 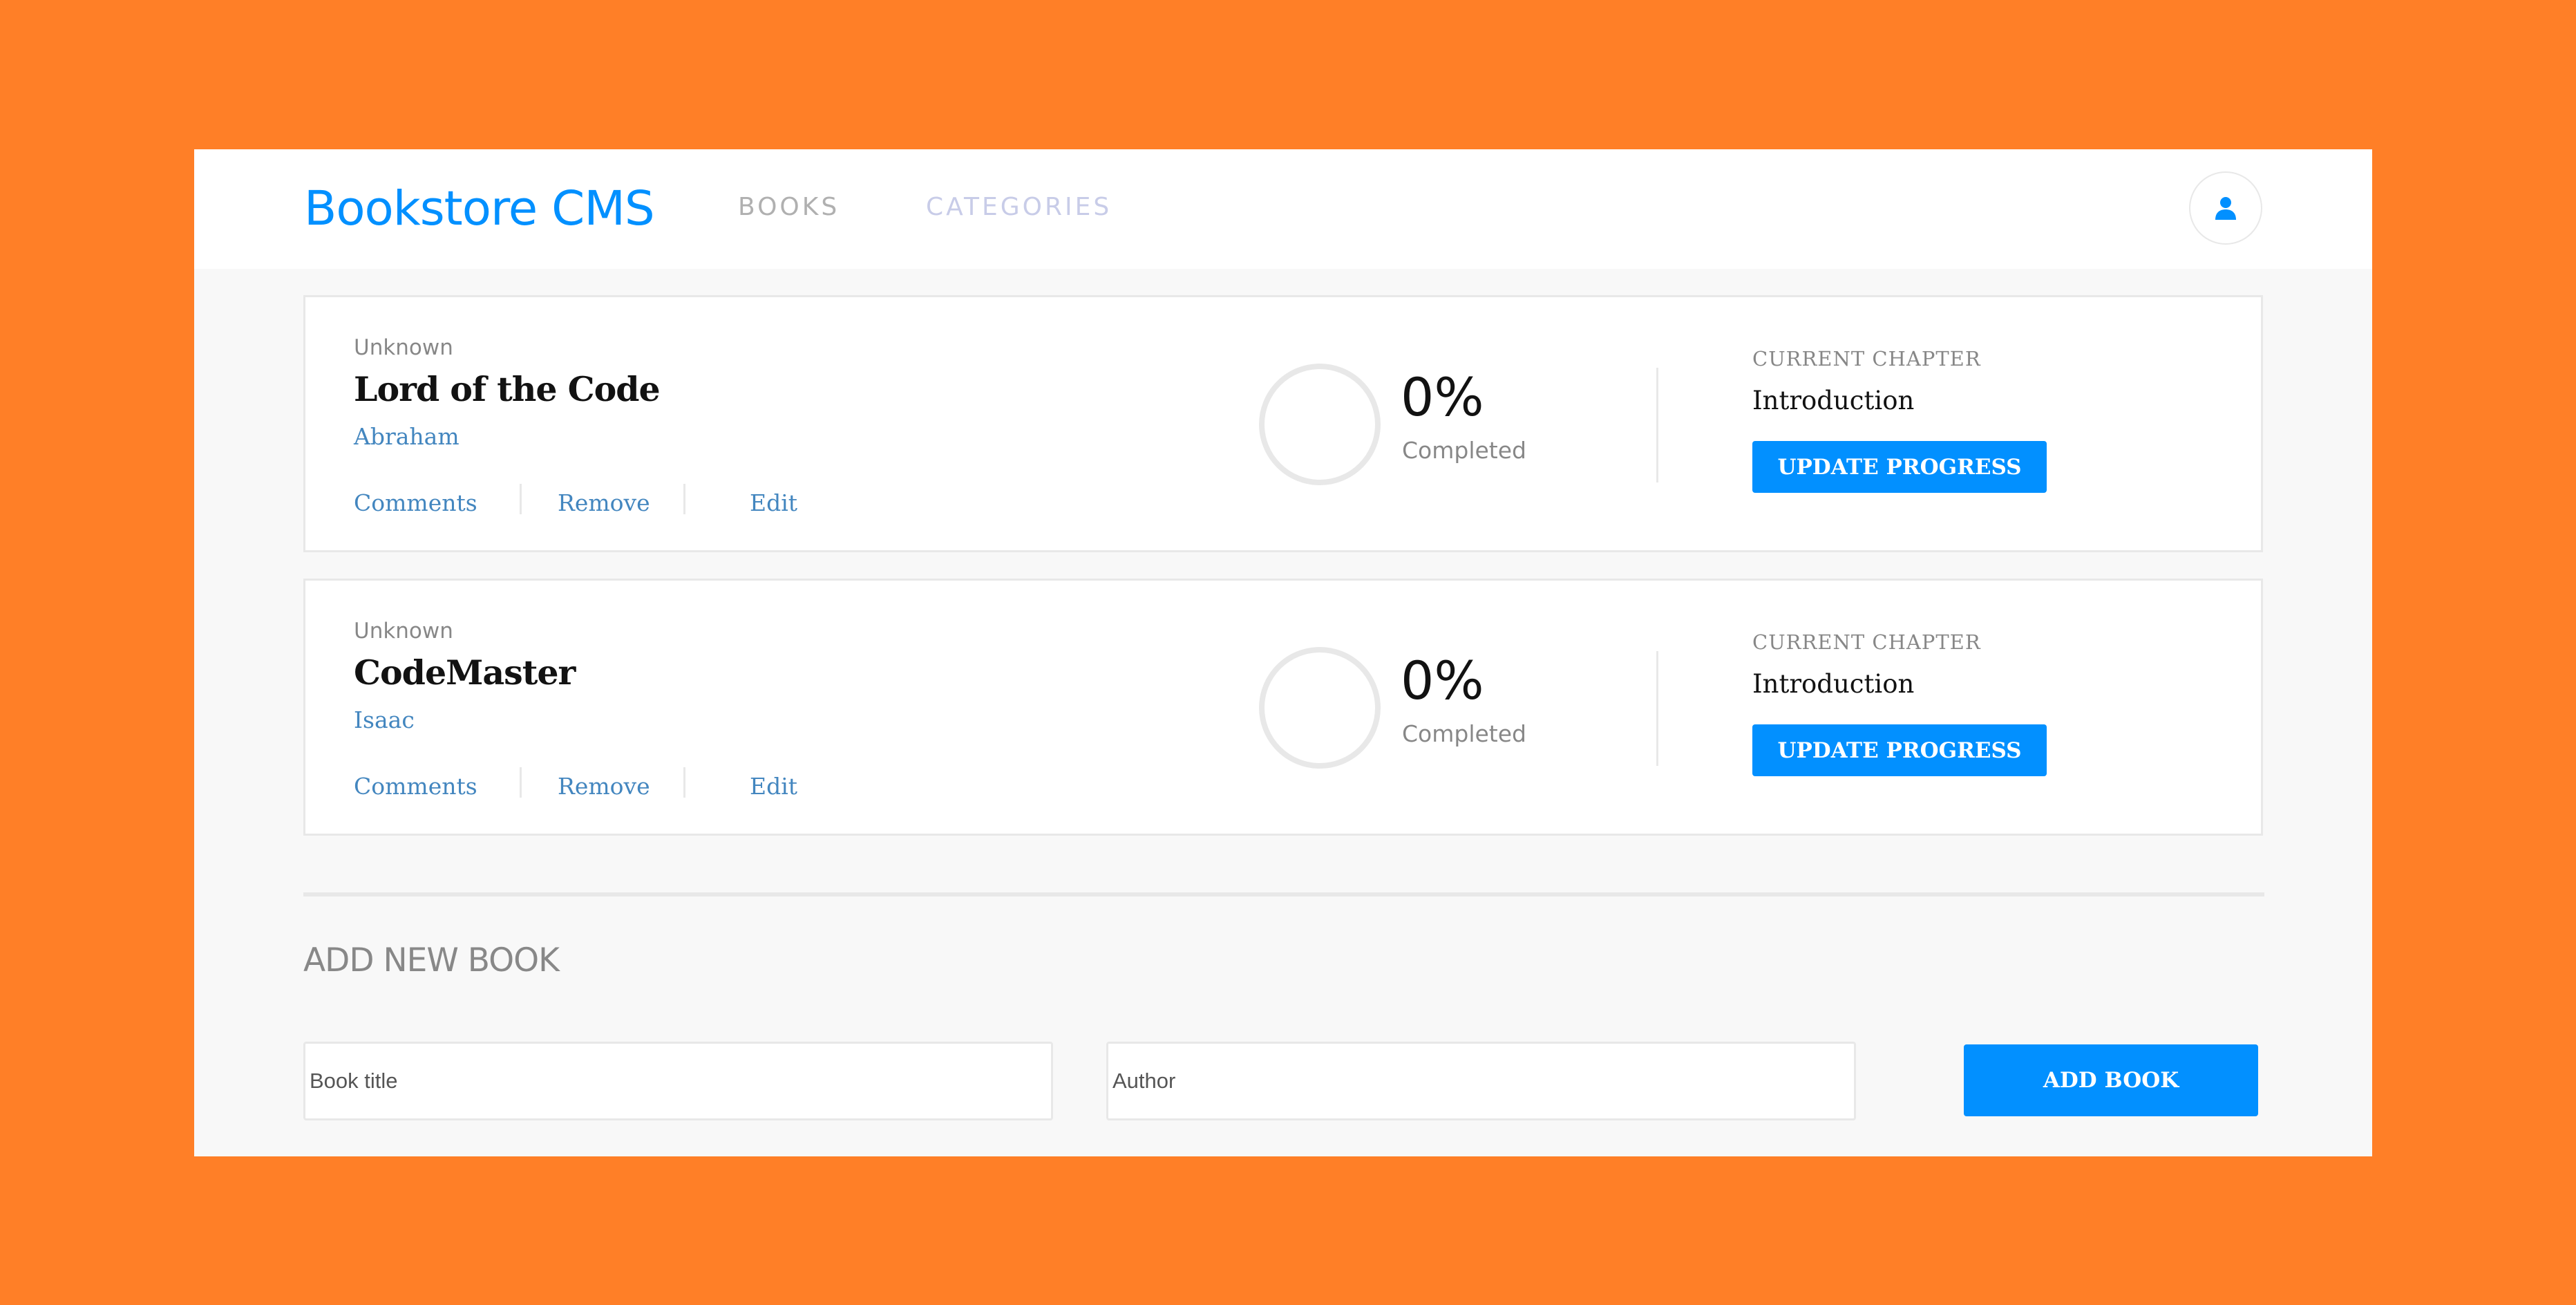 What do you see at coordinates (407, 436) in the screenshot?
I see `book-author: Abraham` at bounding box center [407, 436].